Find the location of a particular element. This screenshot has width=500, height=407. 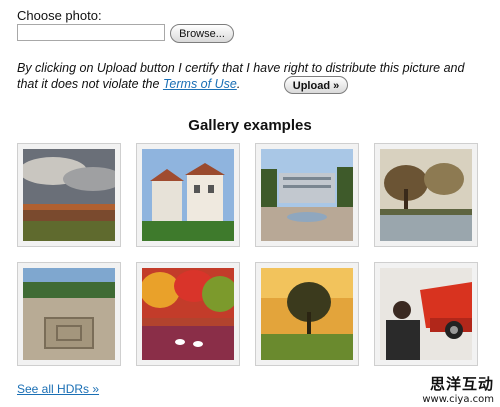

upload-button: Upload » is located at coordinates (316, 85).